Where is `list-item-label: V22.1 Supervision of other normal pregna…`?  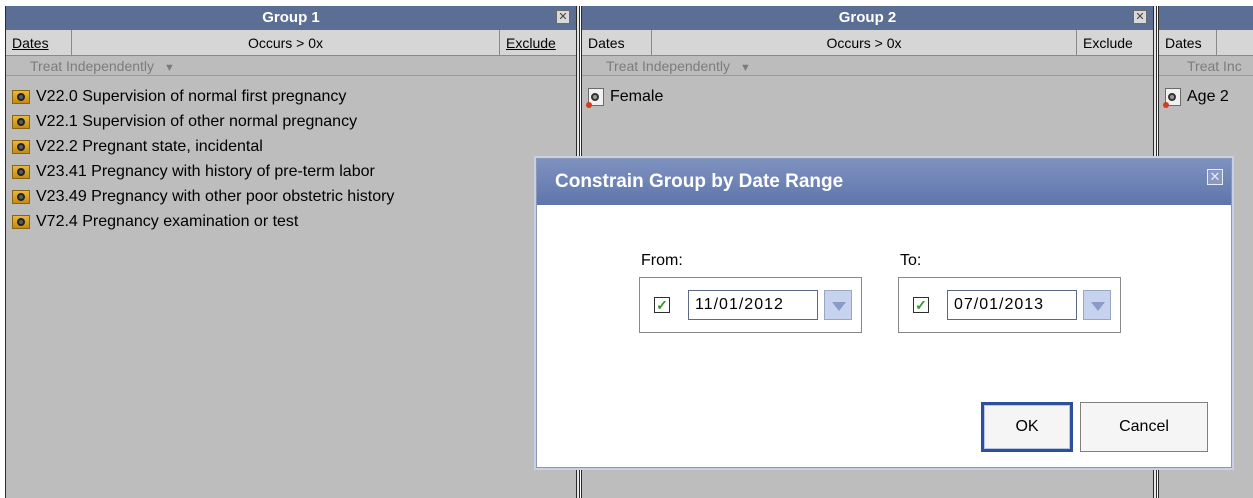 list-item-label: V22.1 Supervision of other normal pregna… is located at coordinates (197, 121).